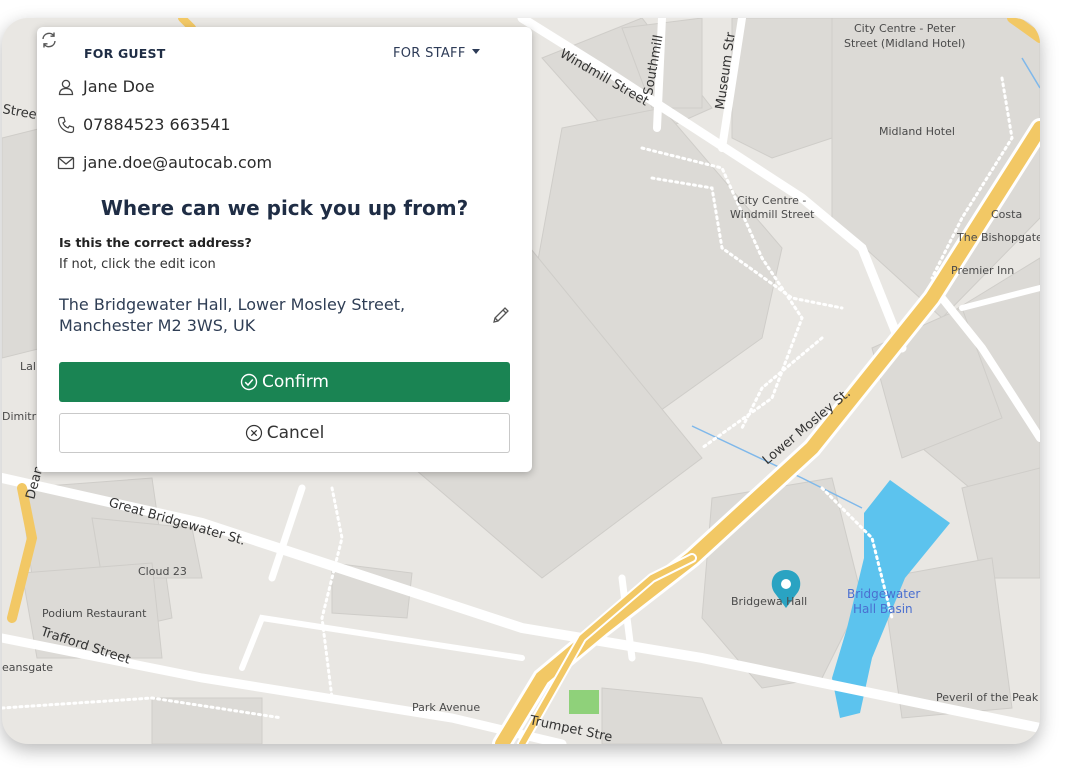 The image size is (1066, 768). I want to click on chevron-down-icon, so click(475, 51).